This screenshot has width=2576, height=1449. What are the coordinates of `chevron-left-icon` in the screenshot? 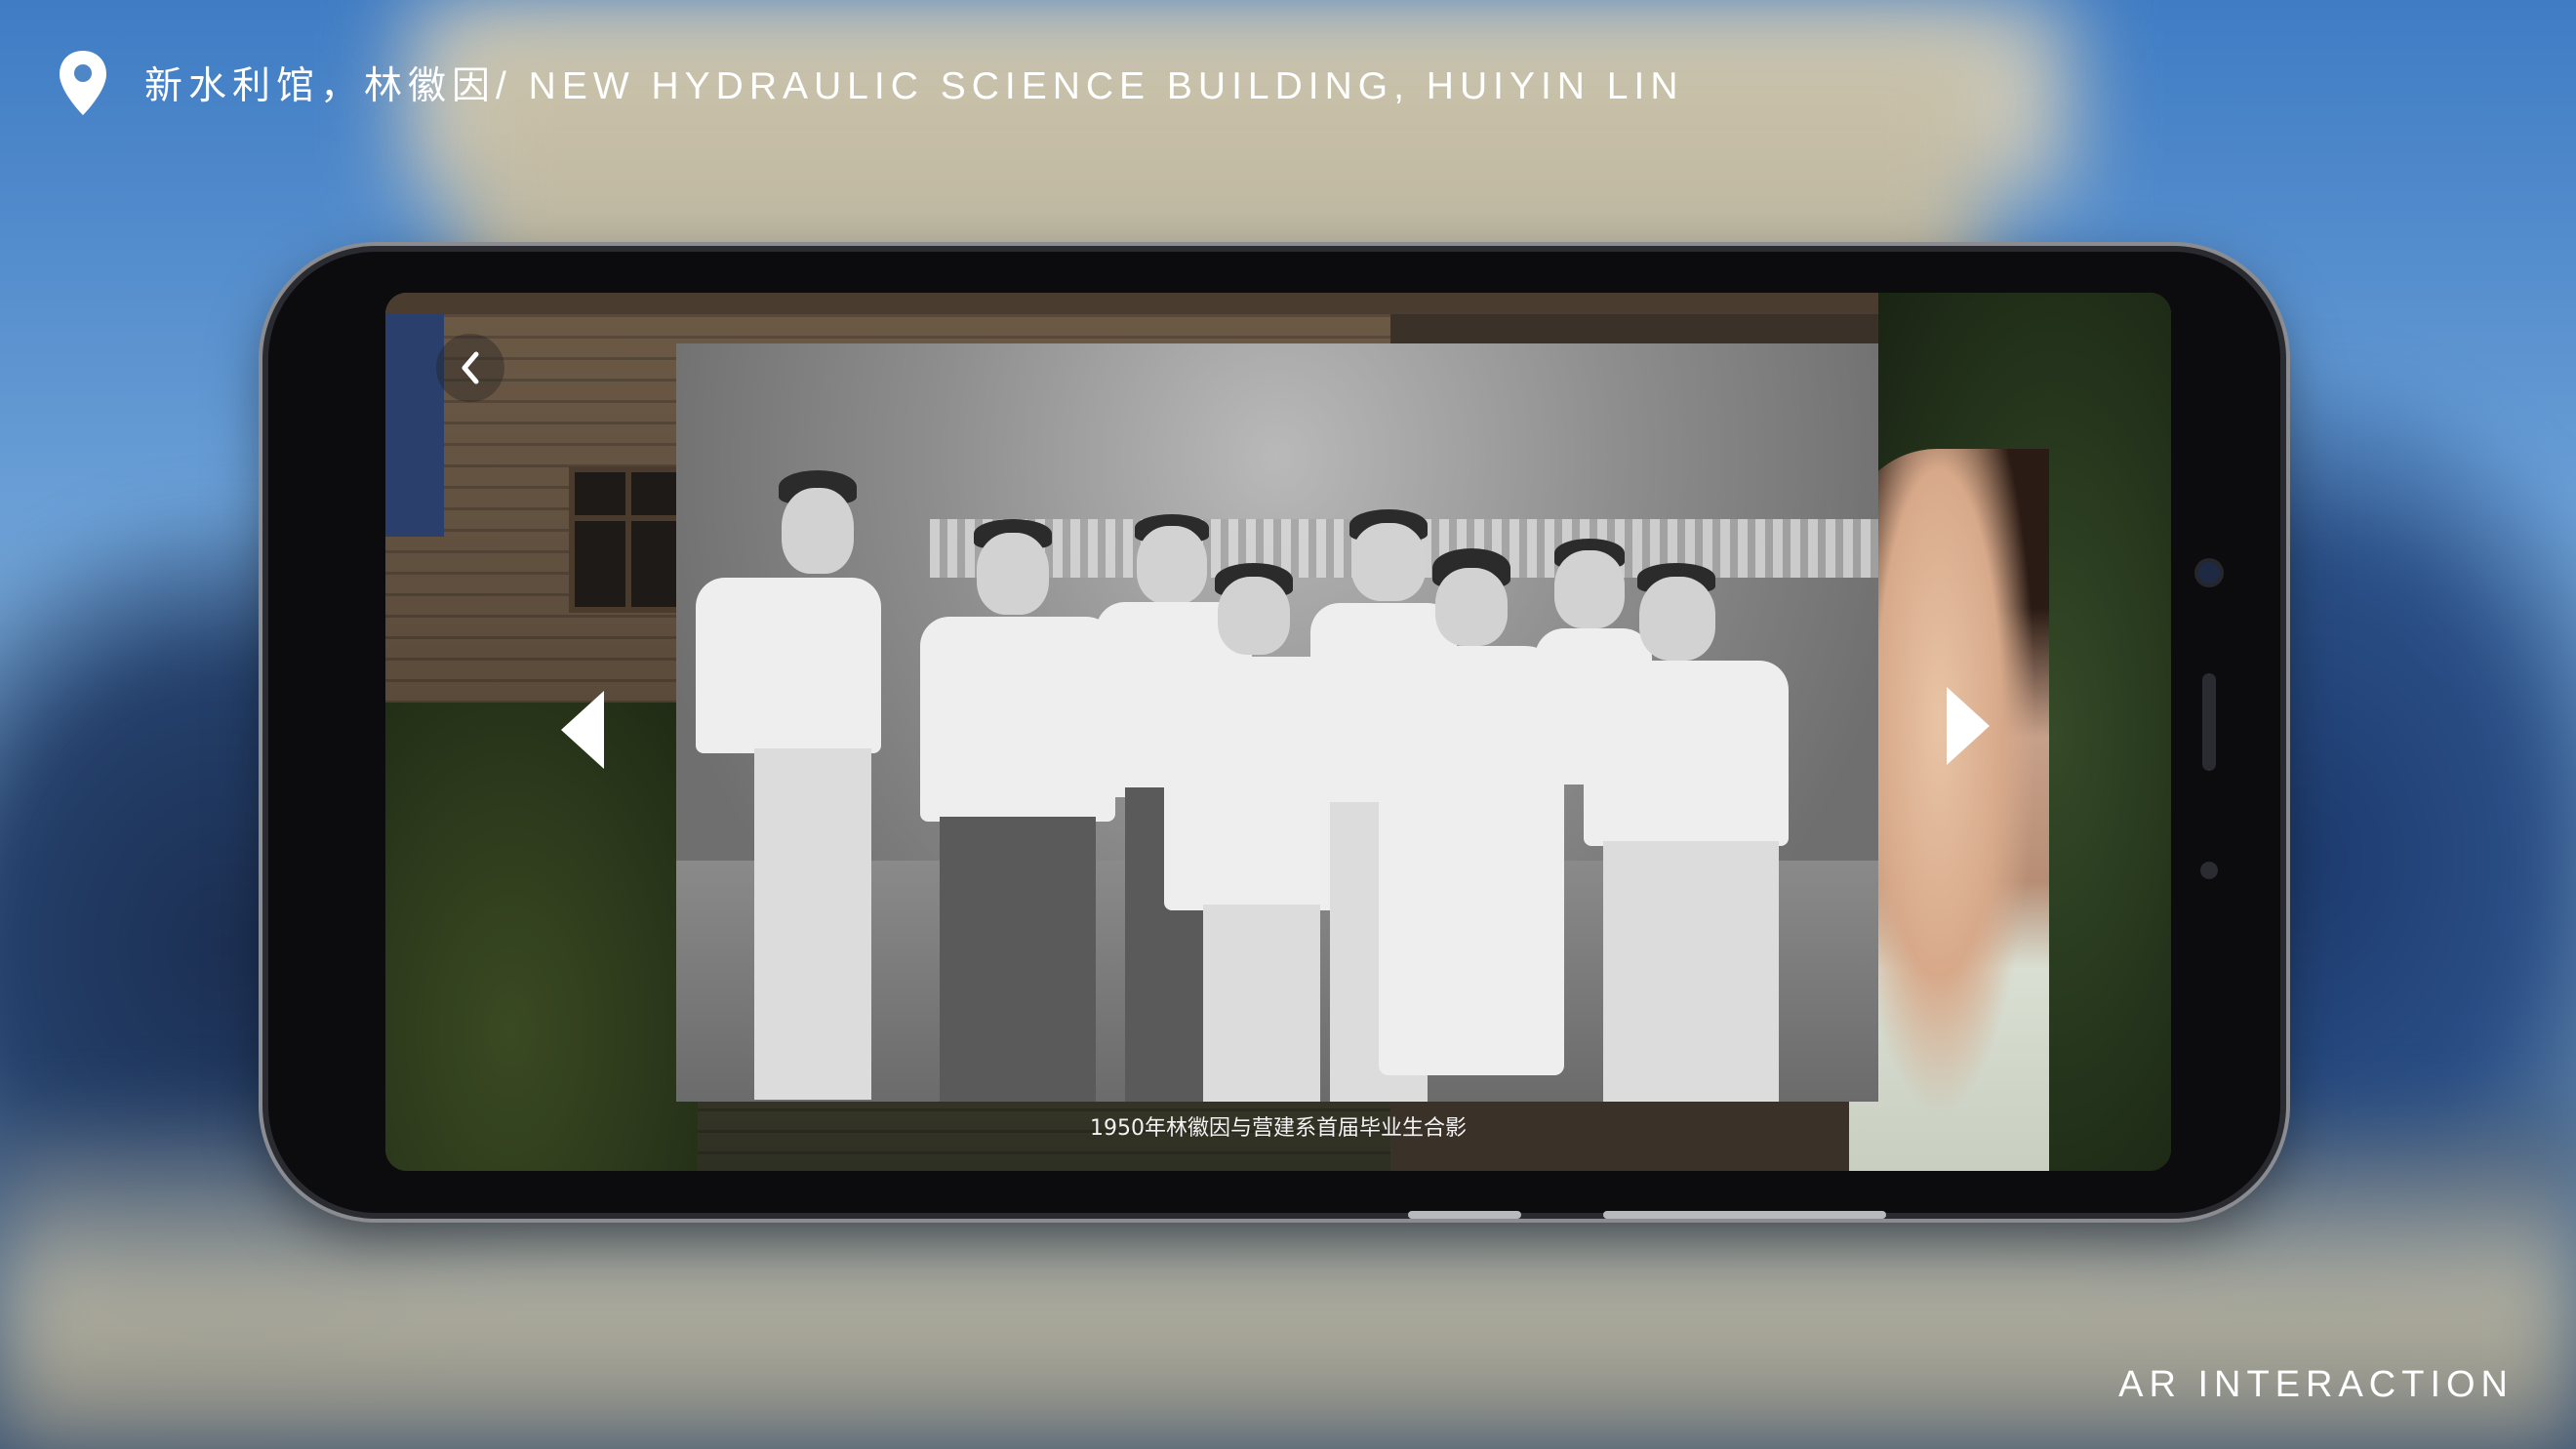 It's located at (470, 367).